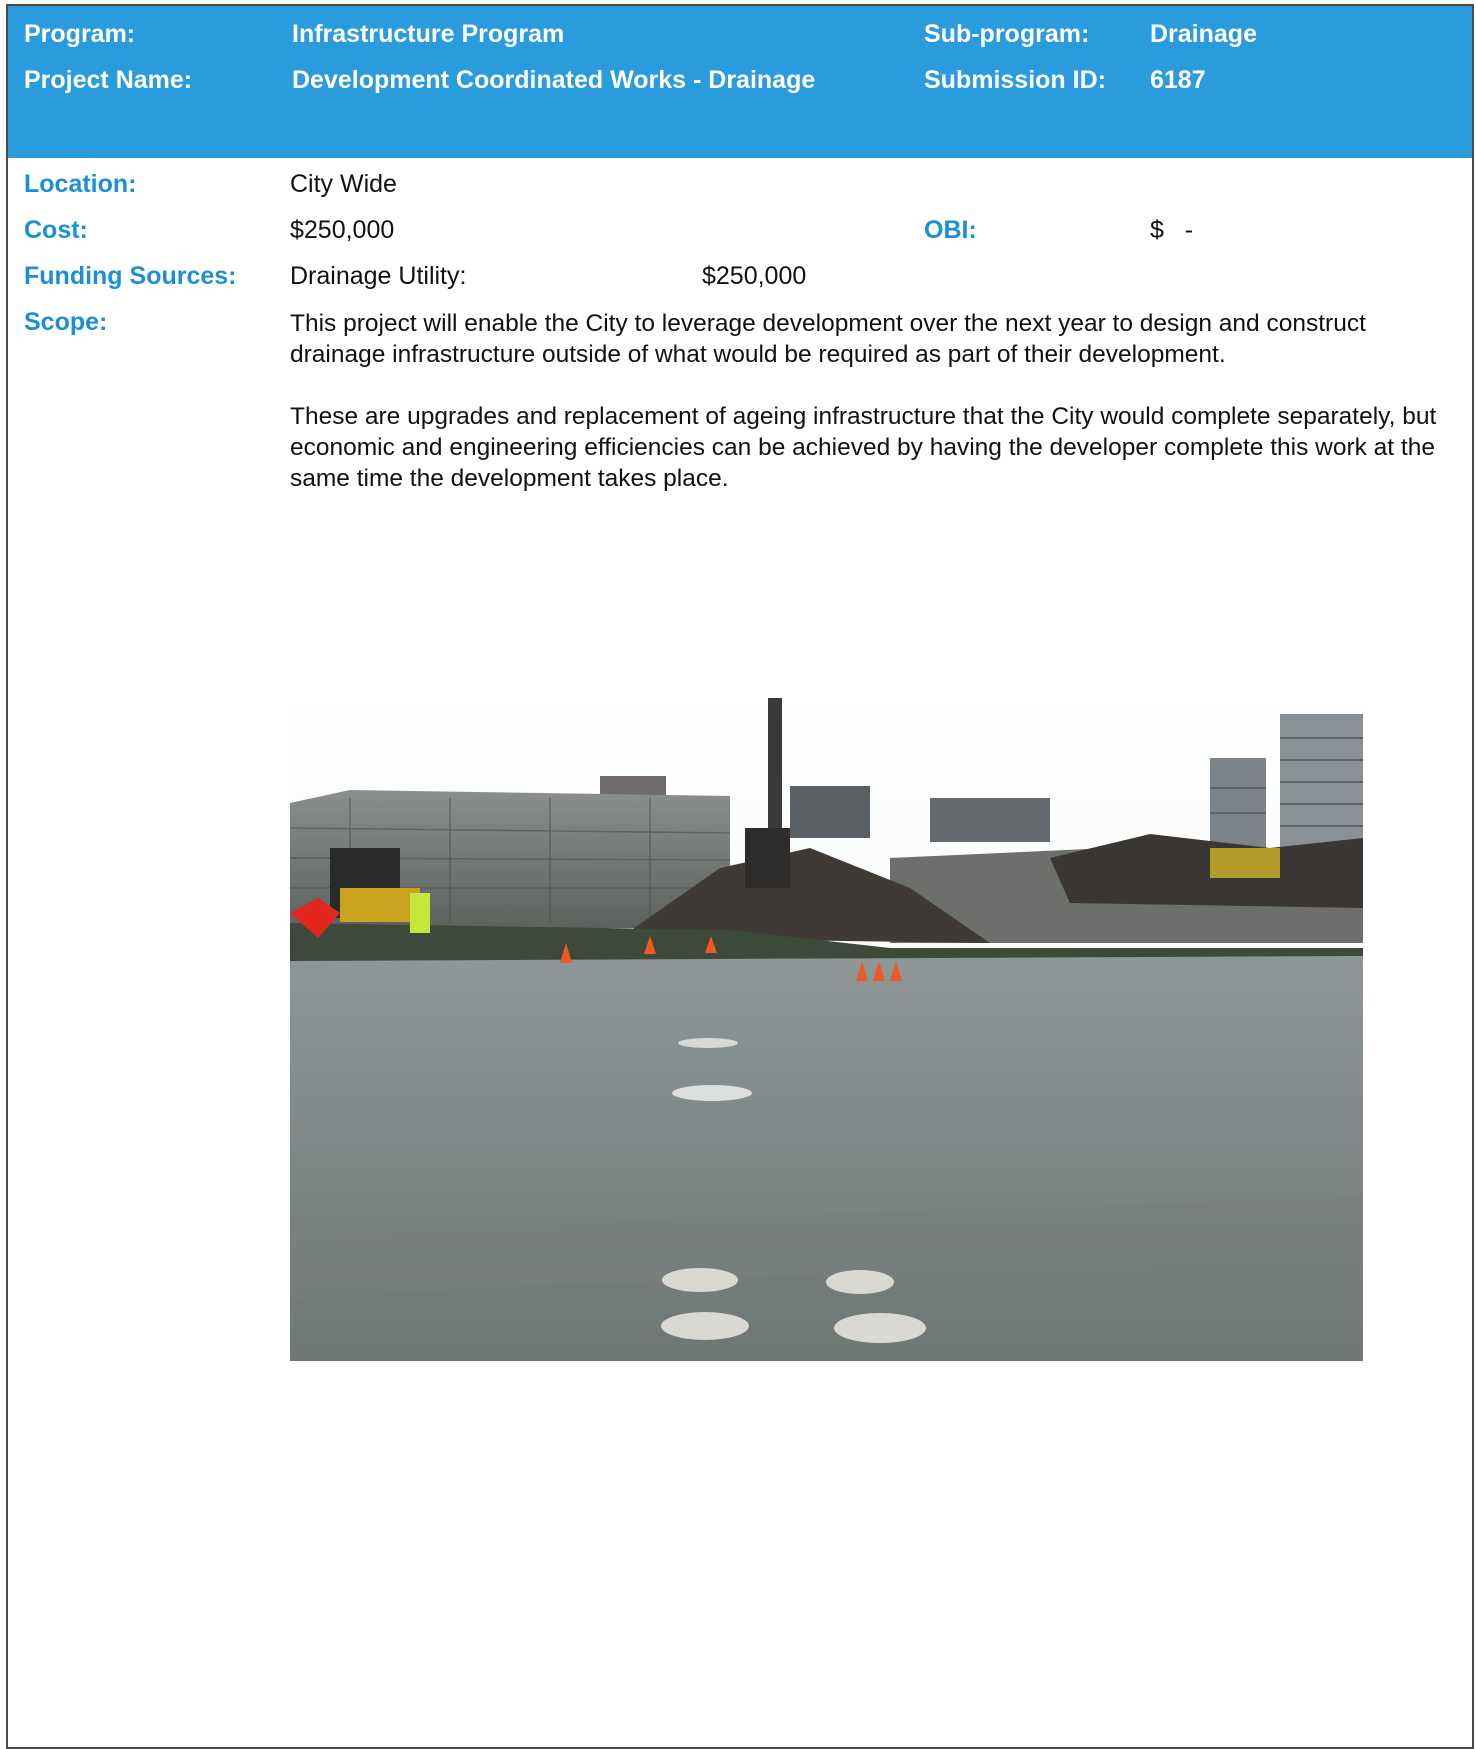  I want to click on cost-label: Cost:, so click(56, 230).